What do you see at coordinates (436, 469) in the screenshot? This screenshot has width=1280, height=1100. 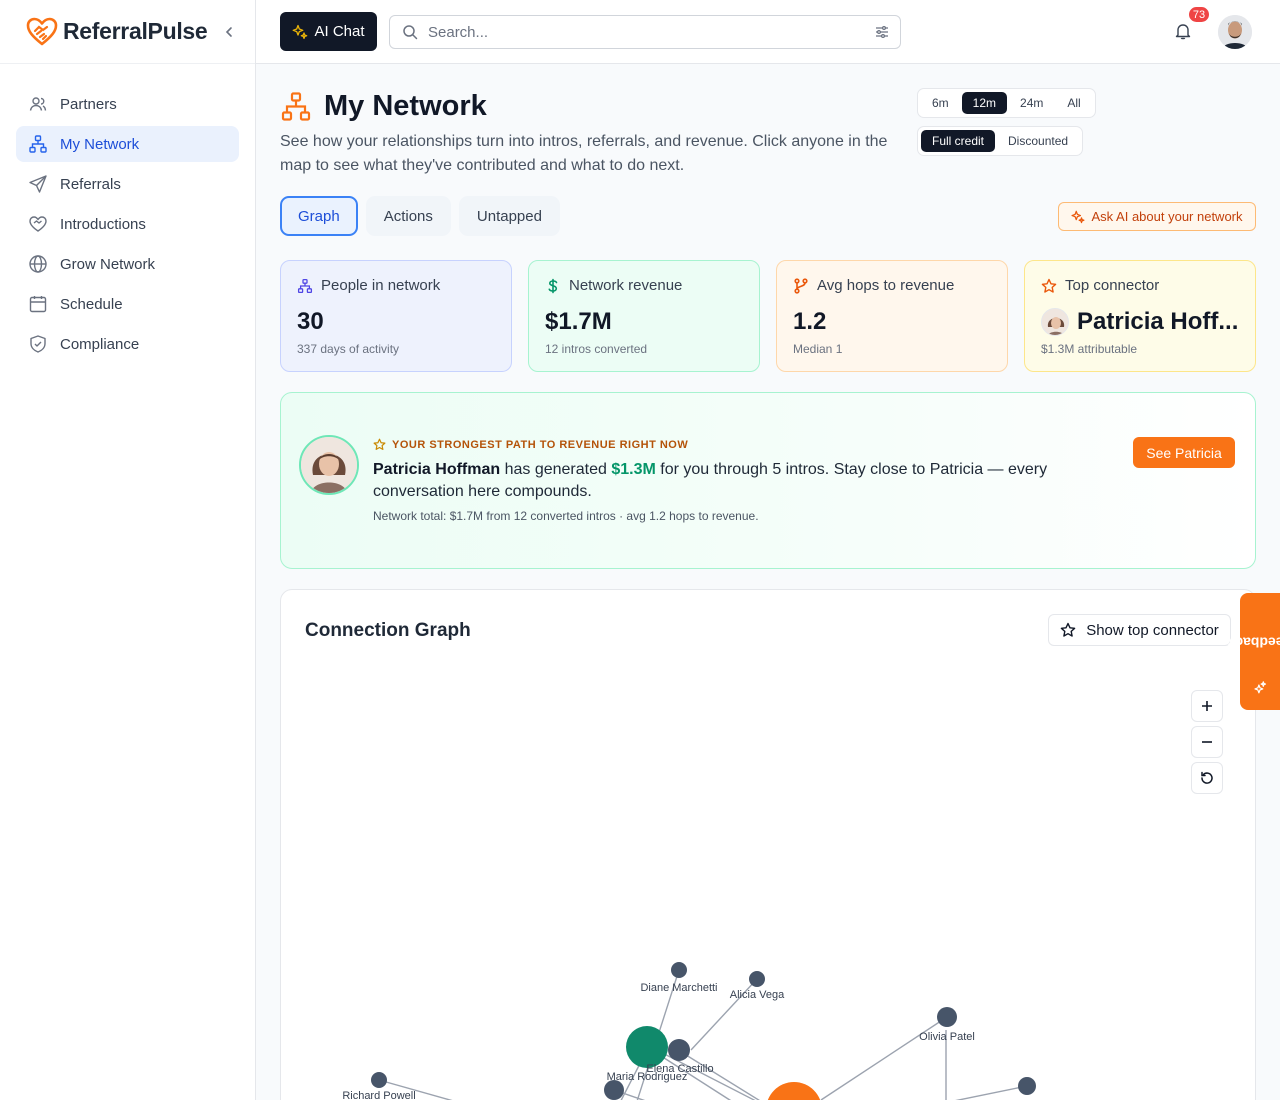 I see `insight-name: Patricia Hoffman` at bounding box center [436, 469].